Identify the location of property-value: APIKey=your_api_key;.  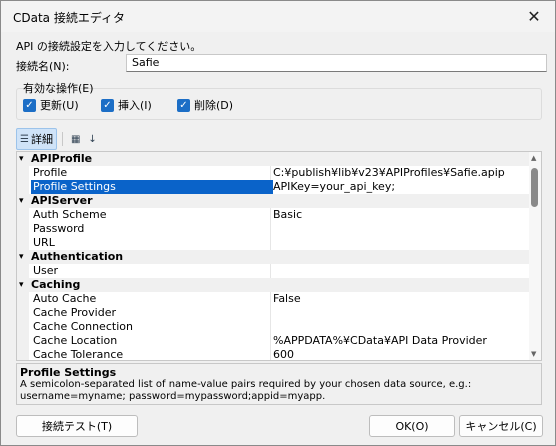
(399, 187).